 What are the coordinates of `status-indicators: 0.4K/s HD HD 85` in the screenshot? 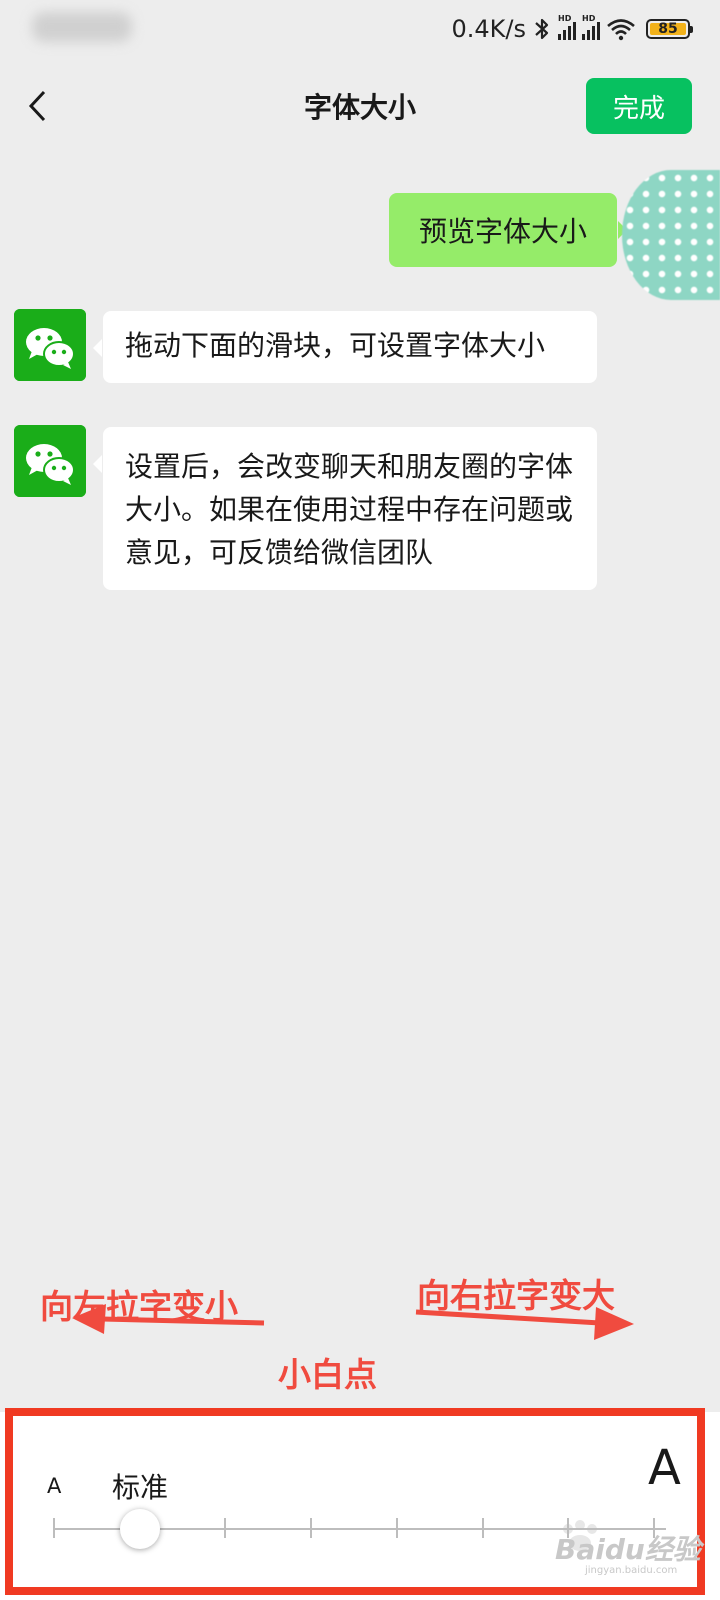 It's located at (572, 29).